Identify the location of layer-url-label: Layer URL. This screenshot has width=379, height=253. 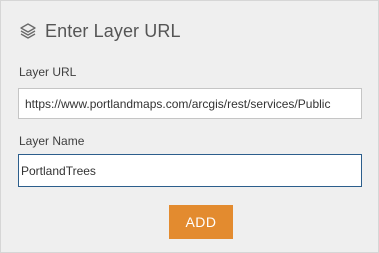
(48, 72).